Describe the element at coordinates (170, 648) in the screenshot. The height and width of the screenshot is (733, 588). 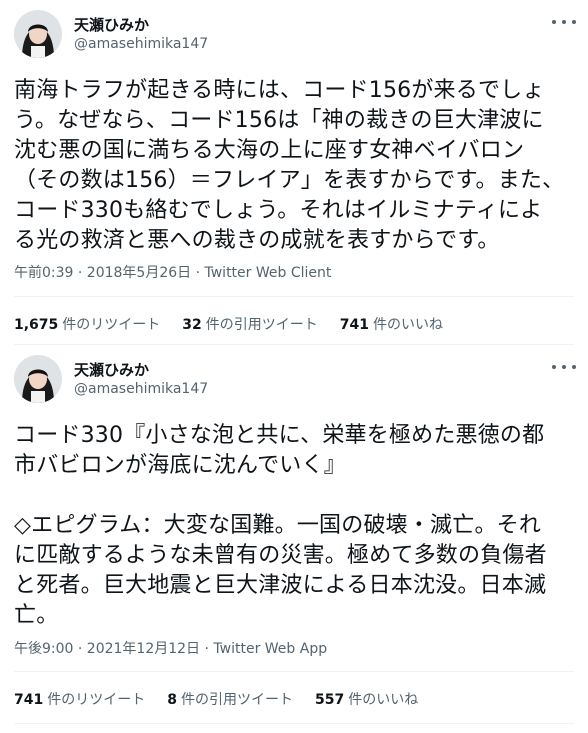
I see `tweet-timestamp: 午後9:00 · 2021年12月12日 · Twitter Web App` at that location.